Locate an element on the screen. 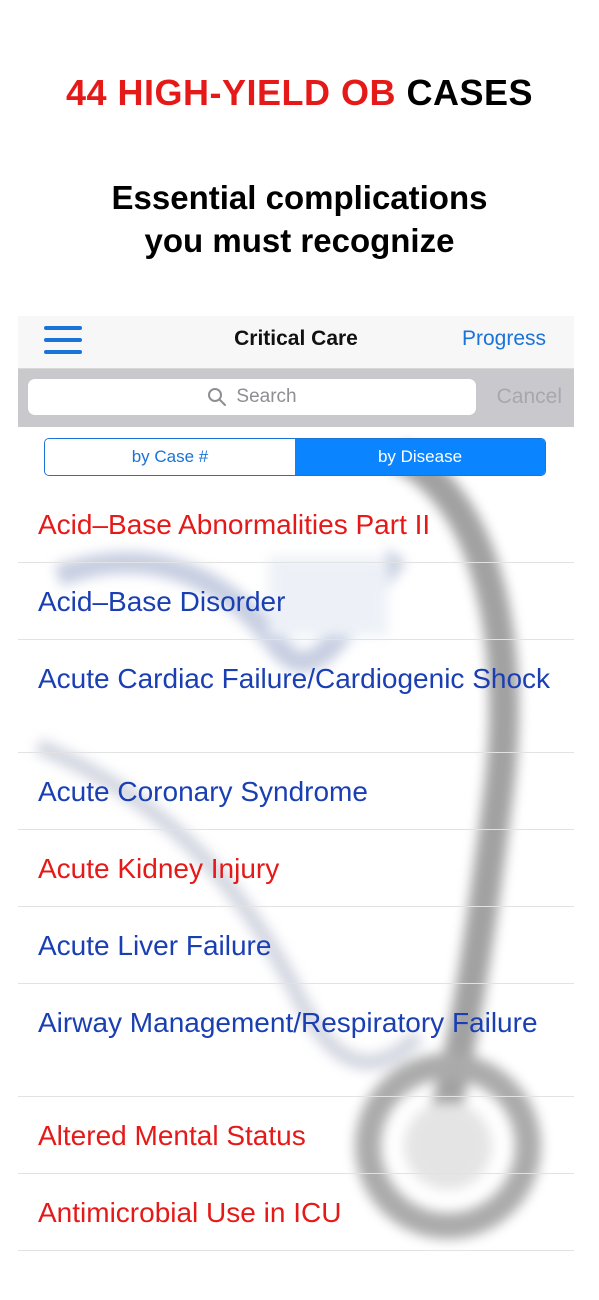 This screenshot has height=1300, width=599. list-item: Altered Mental Status is located at coordinates (296, 1135).